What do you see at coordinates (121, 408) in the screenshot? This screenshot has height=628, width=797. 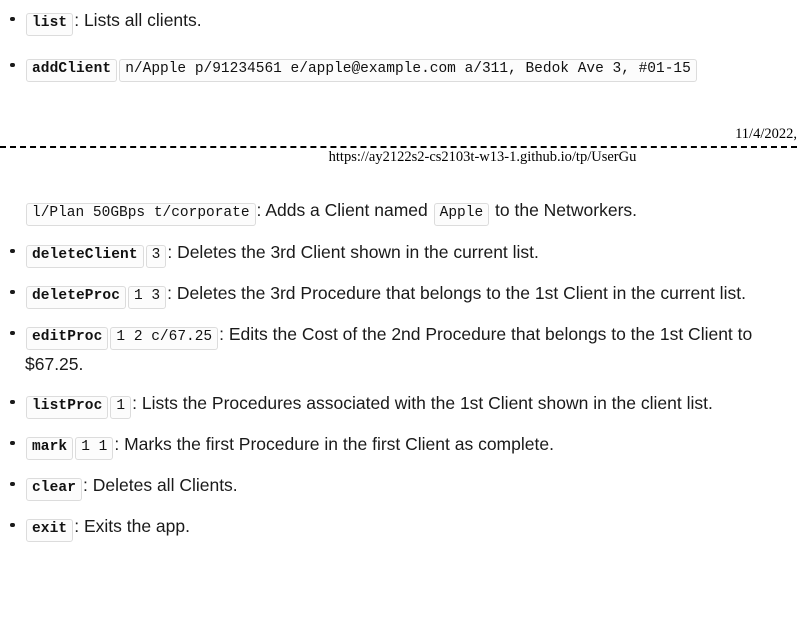 I see `command-arguments-code: 1` at bounding box center [121, 408].